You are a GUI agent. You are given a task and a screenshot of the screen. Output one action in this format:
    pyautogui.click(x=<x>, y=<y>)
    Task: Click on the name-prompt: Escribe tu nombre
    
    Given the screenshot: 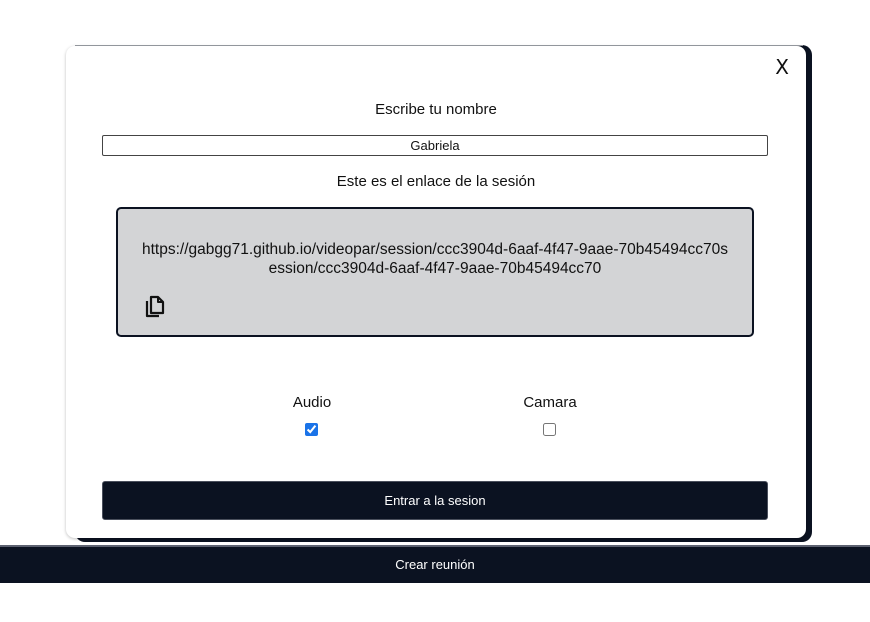 What is the action you would take?
    pyautogui.click(x=436, y=109)
    